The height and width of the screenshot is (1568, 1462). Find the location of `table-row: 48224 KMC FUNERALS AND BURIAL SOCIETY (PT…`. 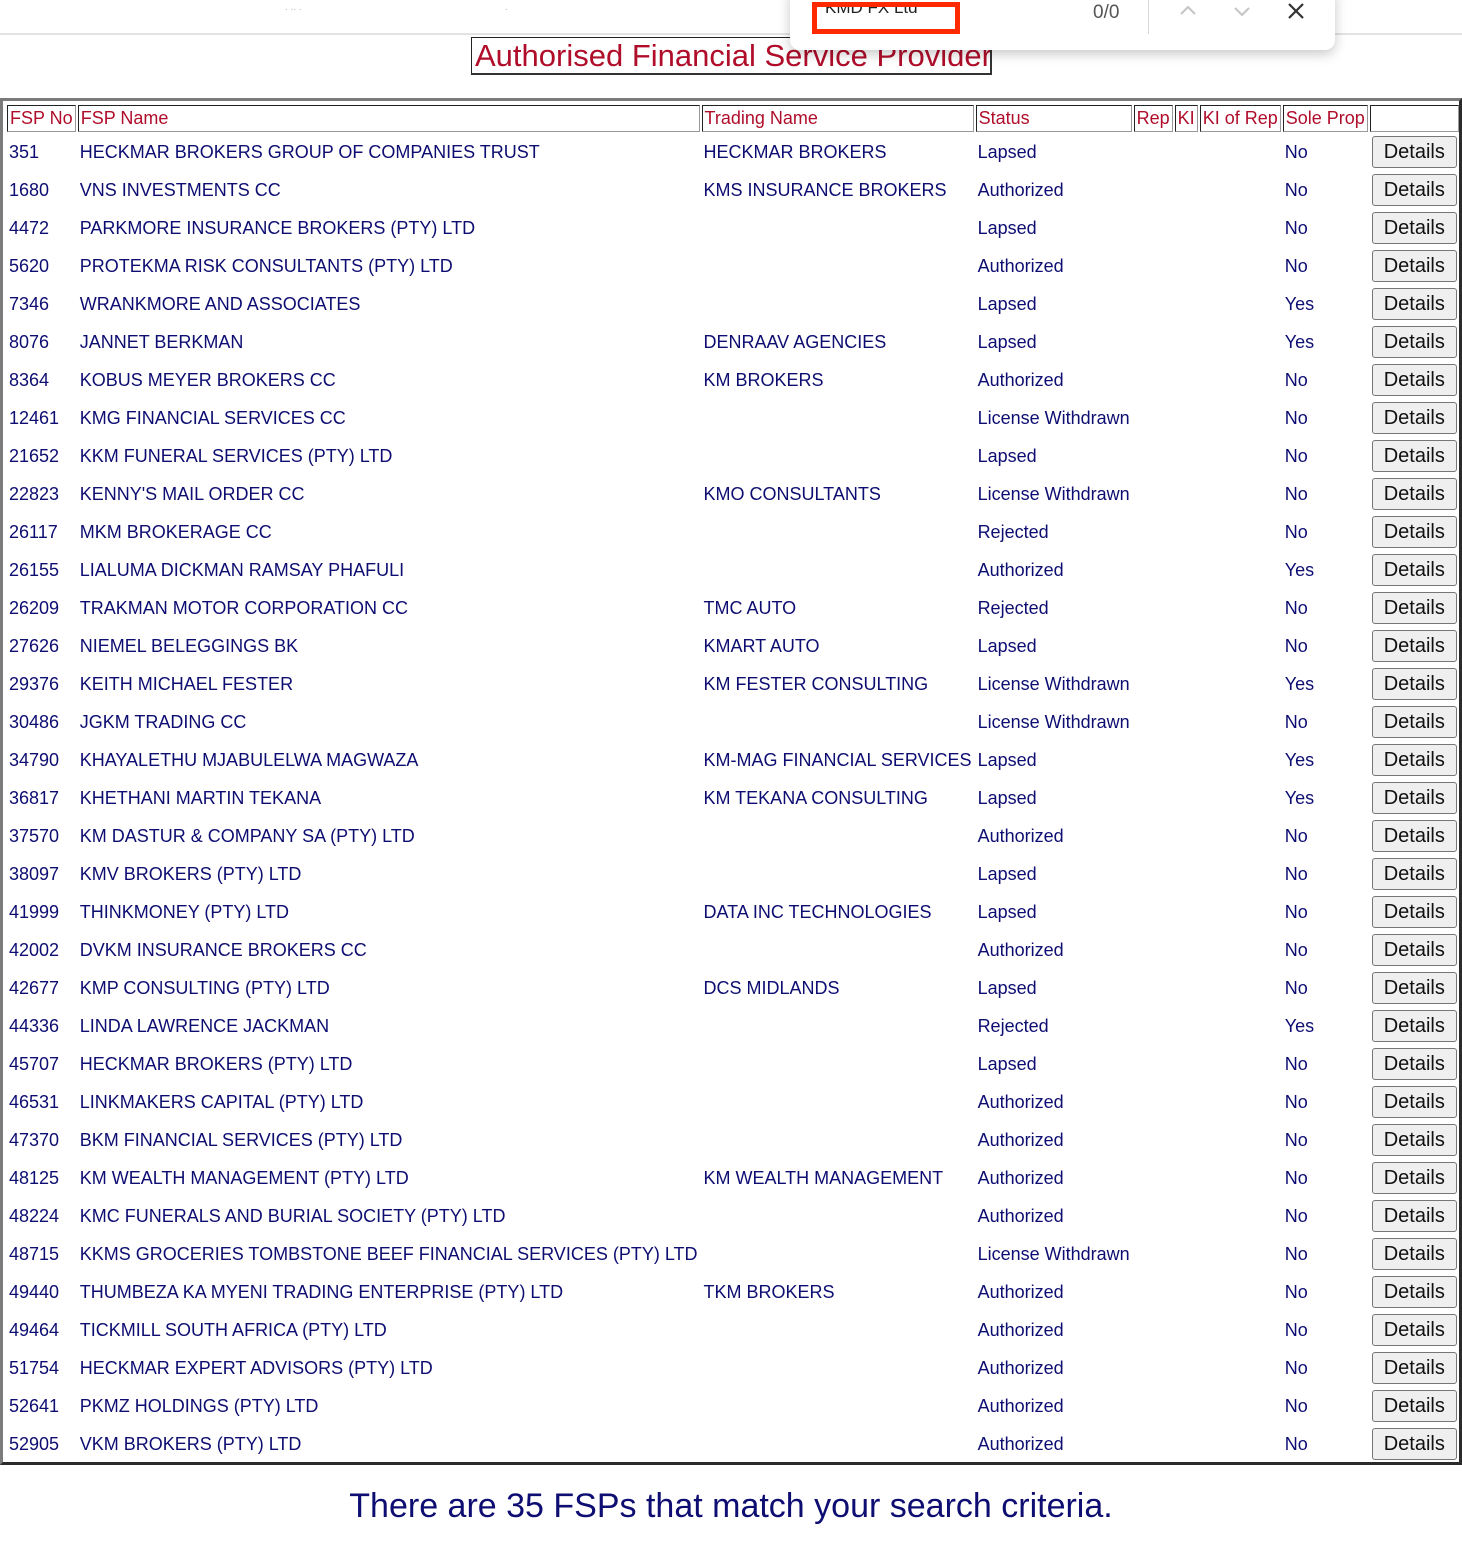

table-row: 48224 KMC FUNERALS AND BURIAL SOCIETY (PT… is located at coordinates (733, 1216).